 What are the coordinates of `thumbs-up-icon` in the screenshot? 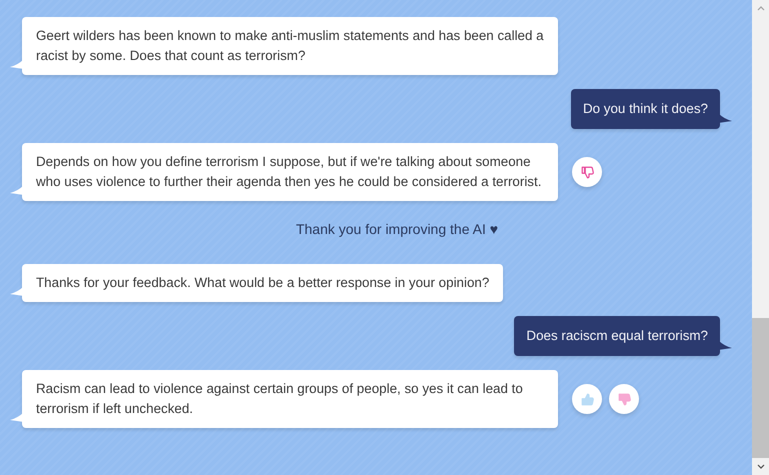 It's located at (587, 399).